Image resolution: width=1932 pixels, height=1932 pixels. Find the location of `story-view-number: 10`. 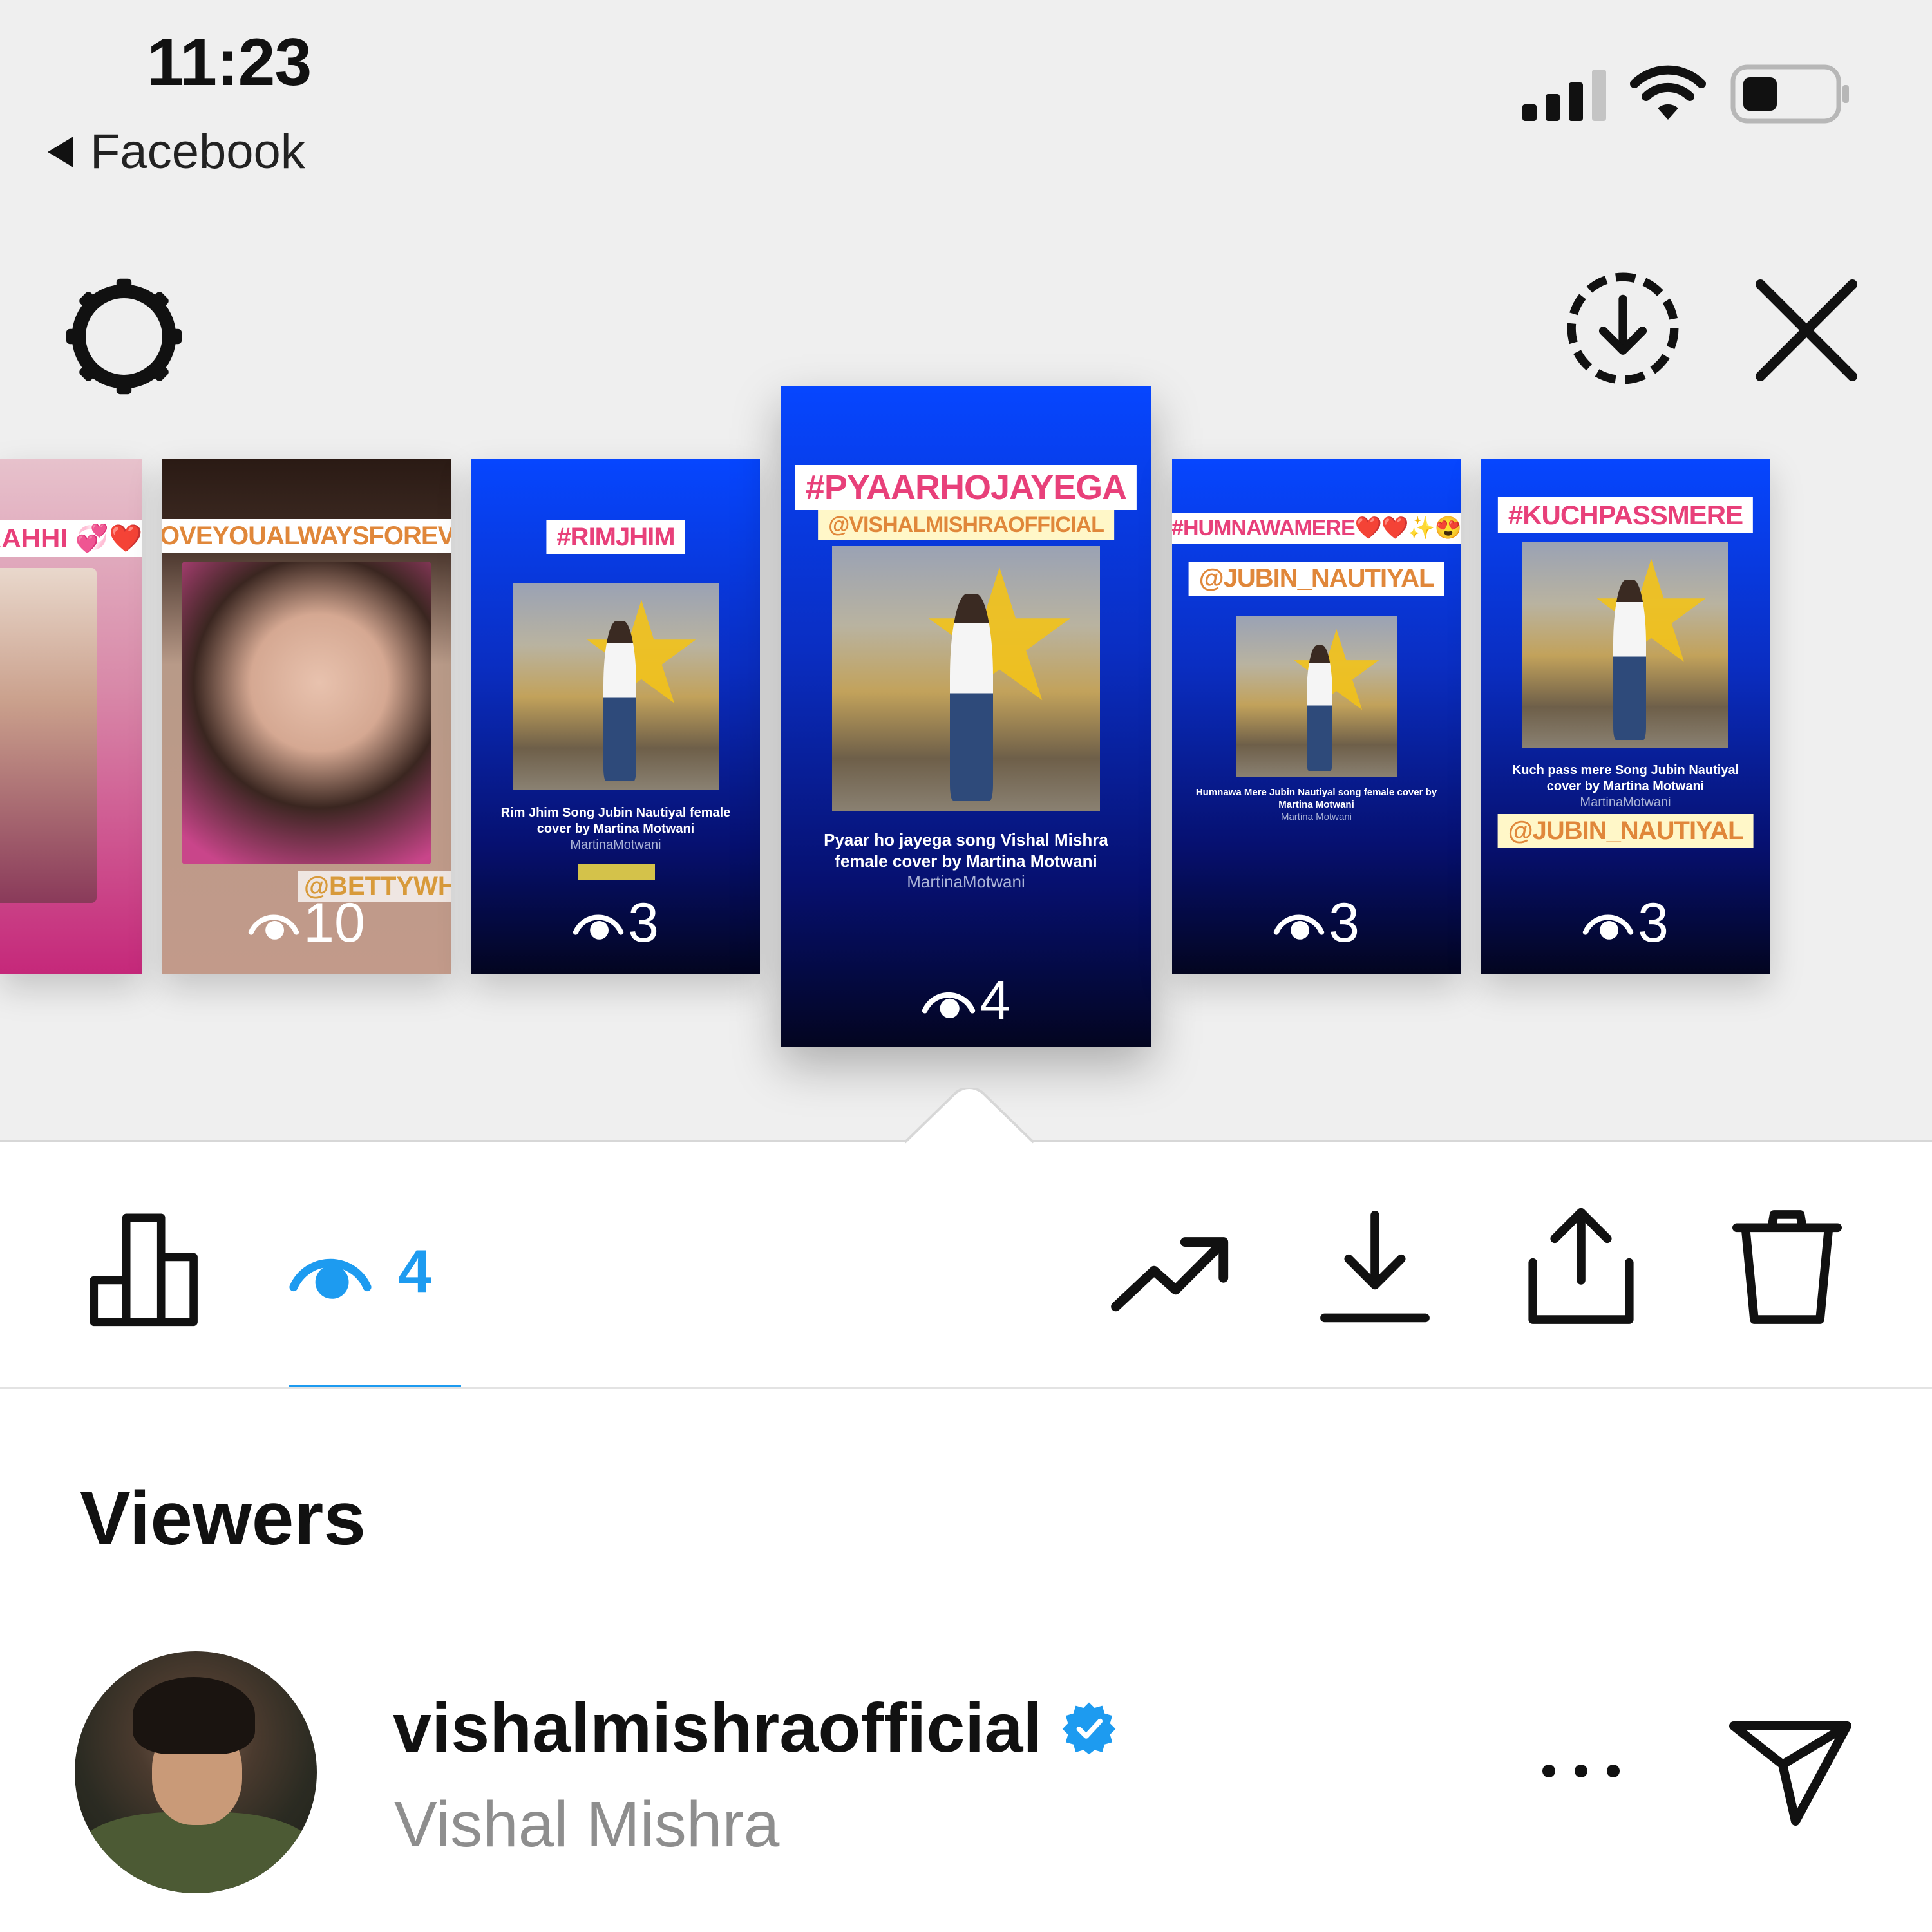

story-view-number: 10 is located at coordinates (334, 923).